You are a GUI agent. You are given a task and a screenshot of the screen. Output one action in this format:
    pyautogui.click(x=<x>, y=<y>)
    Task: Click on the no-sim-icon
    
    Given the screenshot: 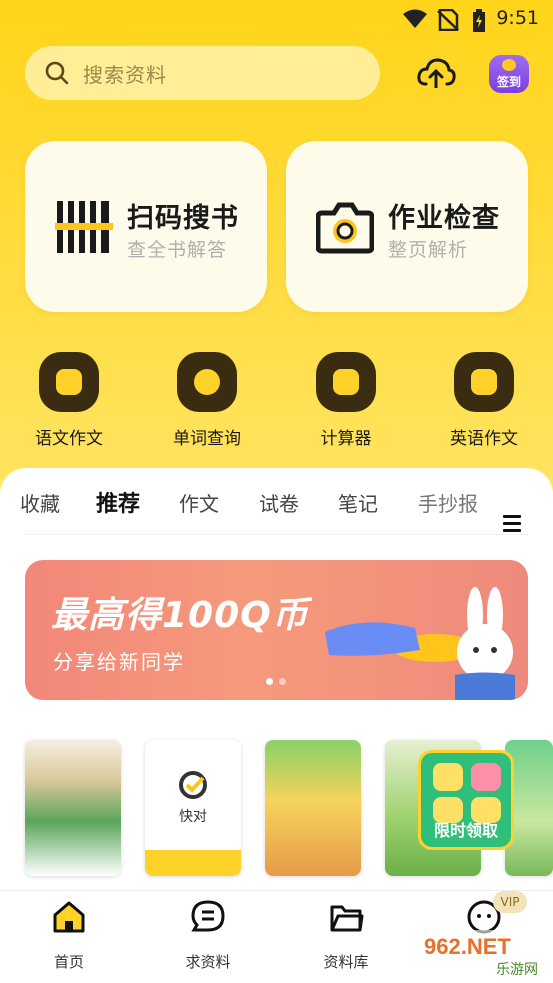 What is the action you would take?
    pyautogui.click(x=448, y=20)
    